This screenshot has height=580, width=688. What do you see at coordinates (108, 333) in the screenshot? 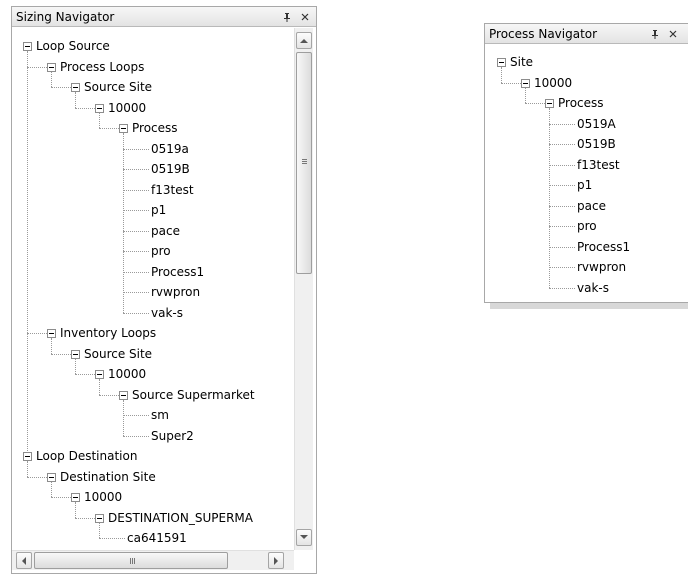
I see `tree-node-label: Inventory Loops` at bounding box center [108, 333].